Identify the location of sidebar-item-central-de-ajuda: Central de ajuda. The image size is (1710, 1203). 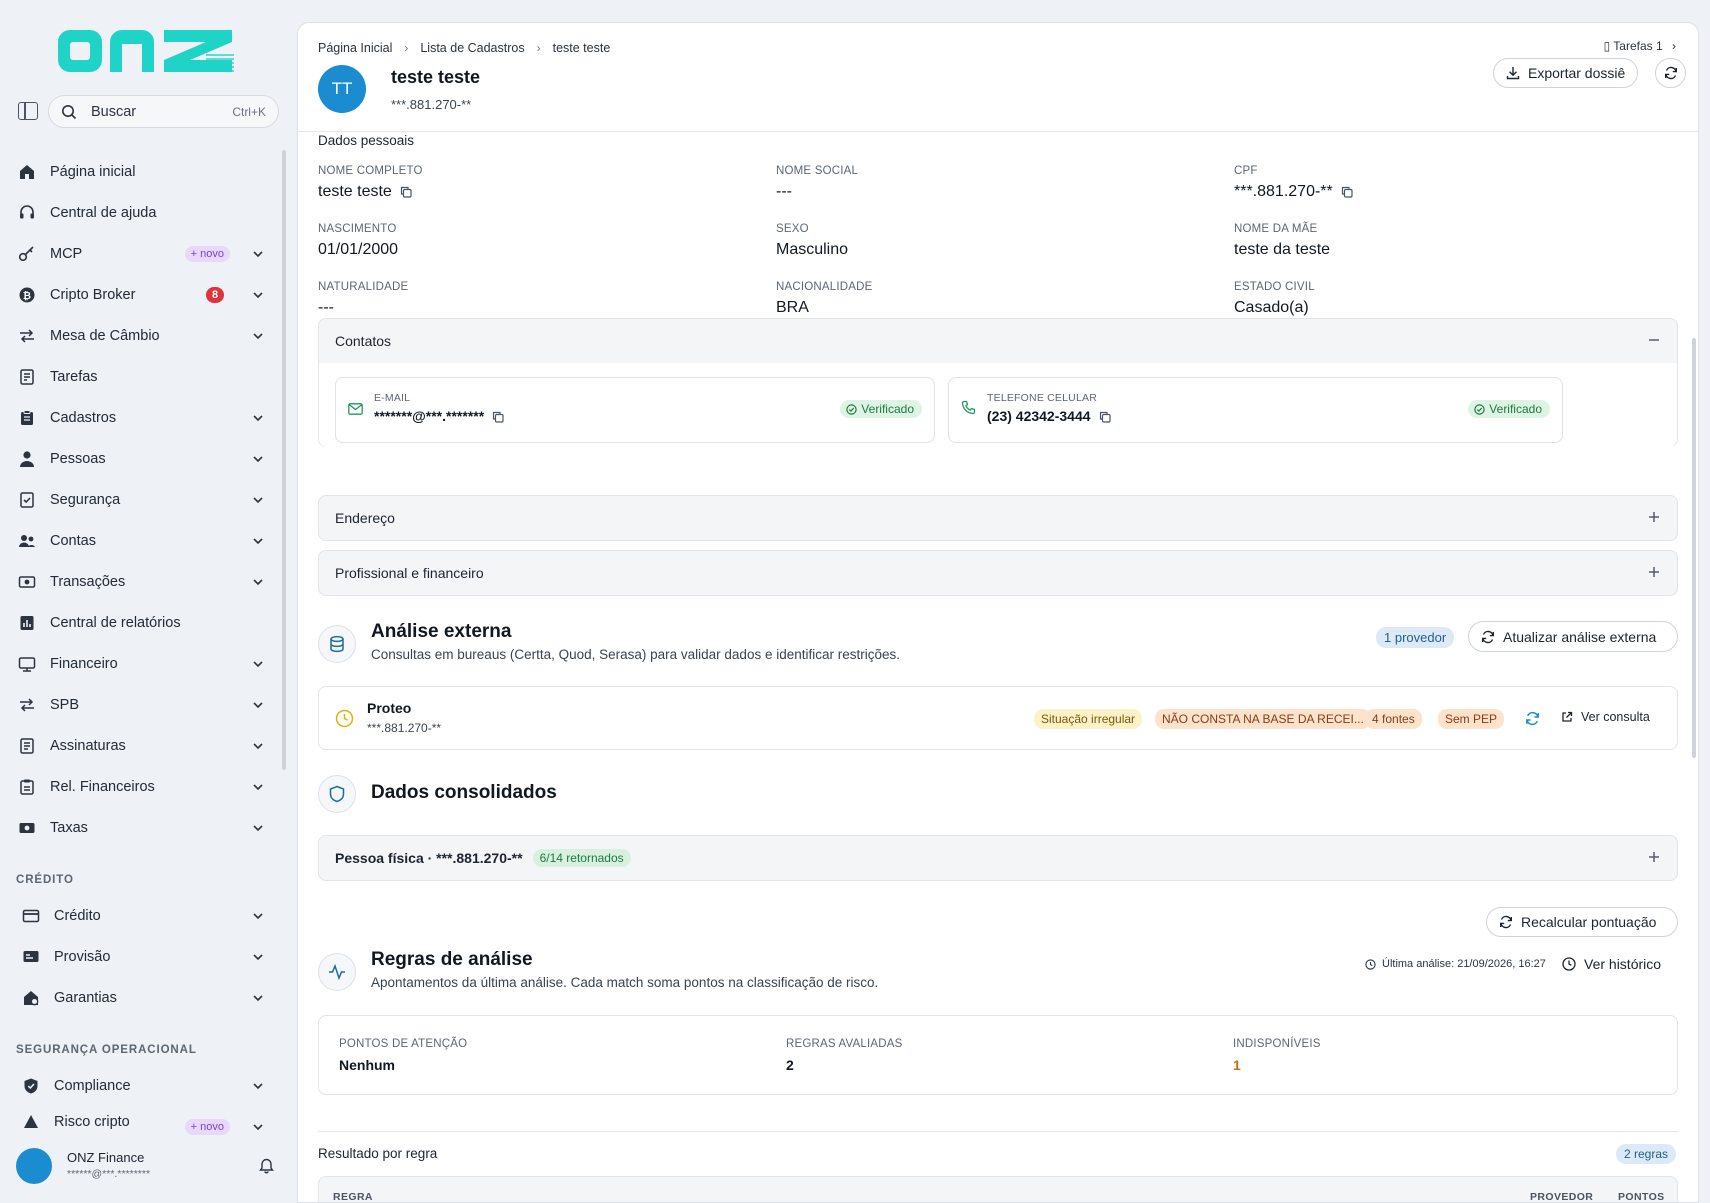
(140, 213).